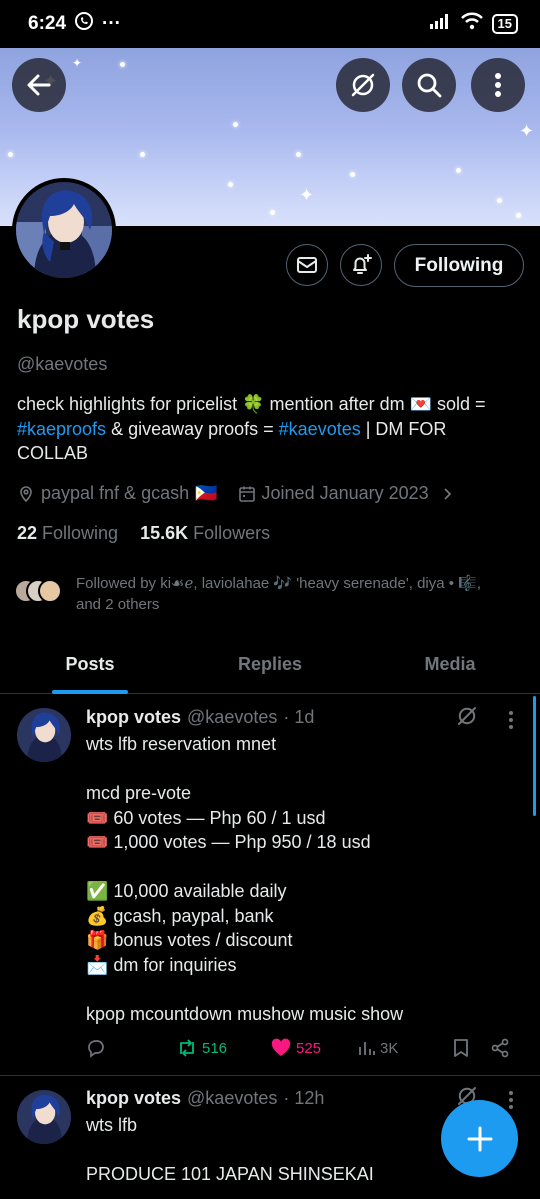 The image size is (540, 1199). What do you see at coordinates (215, 1048) in the screenshot?
I see `repost-count: 516` at bounding box center [215, 1048].